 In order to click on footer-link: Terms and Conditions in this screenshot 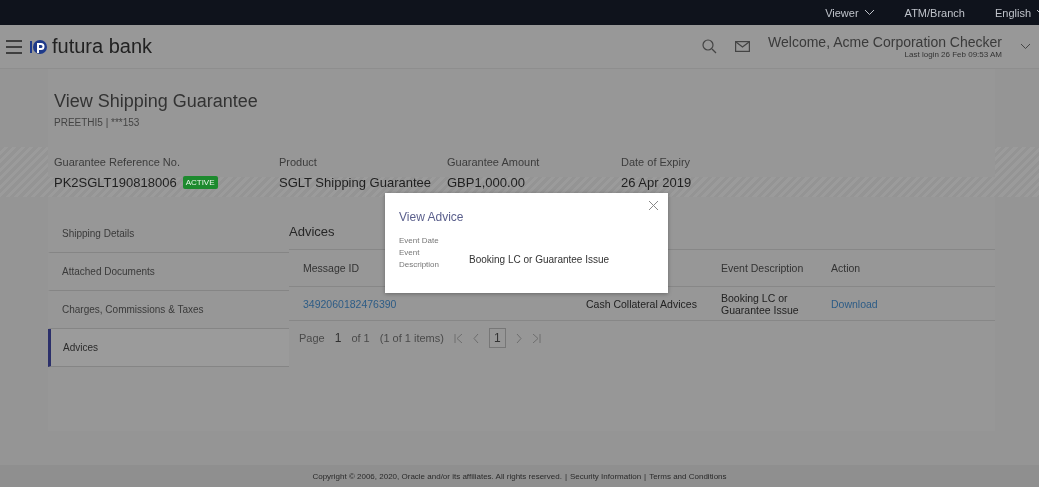, I will do `click(688, 476)`.